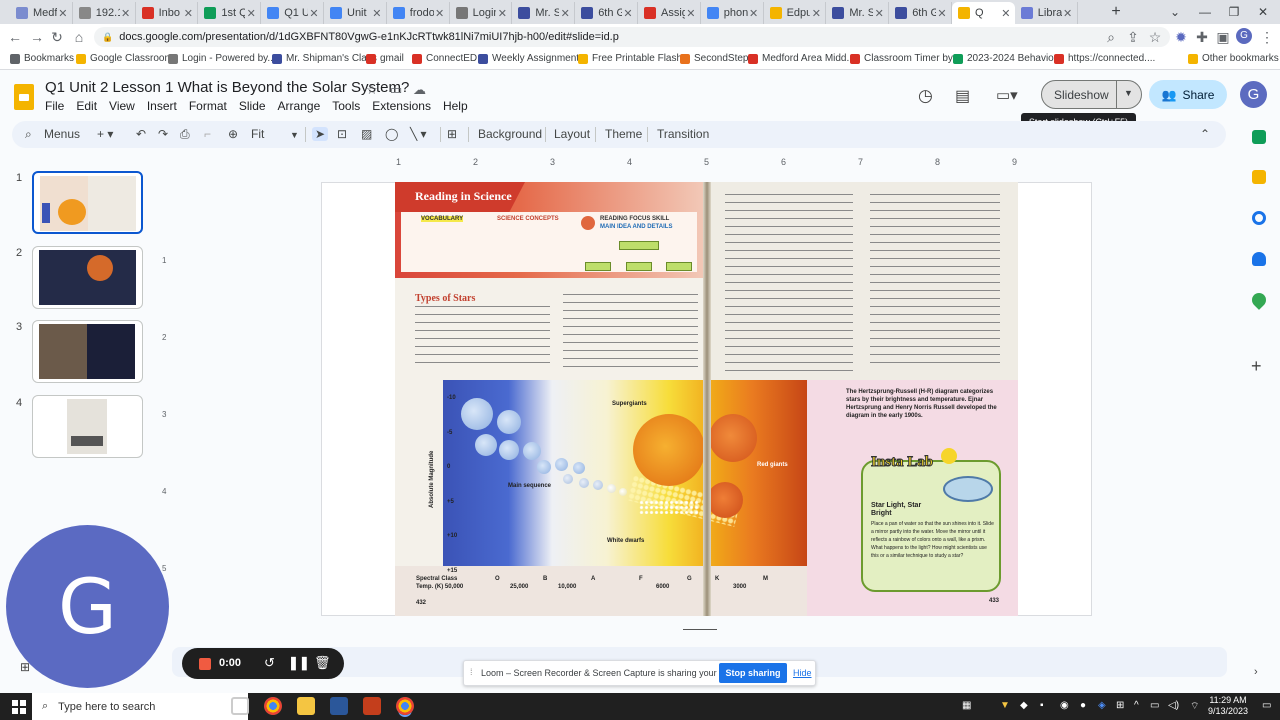 This screenshot has width=1280, height=720. What do you see at coordinates (1256, 672) in the screenshot?
I see `show-side-panel-icon: ›` at bounding box center [1256, 672].